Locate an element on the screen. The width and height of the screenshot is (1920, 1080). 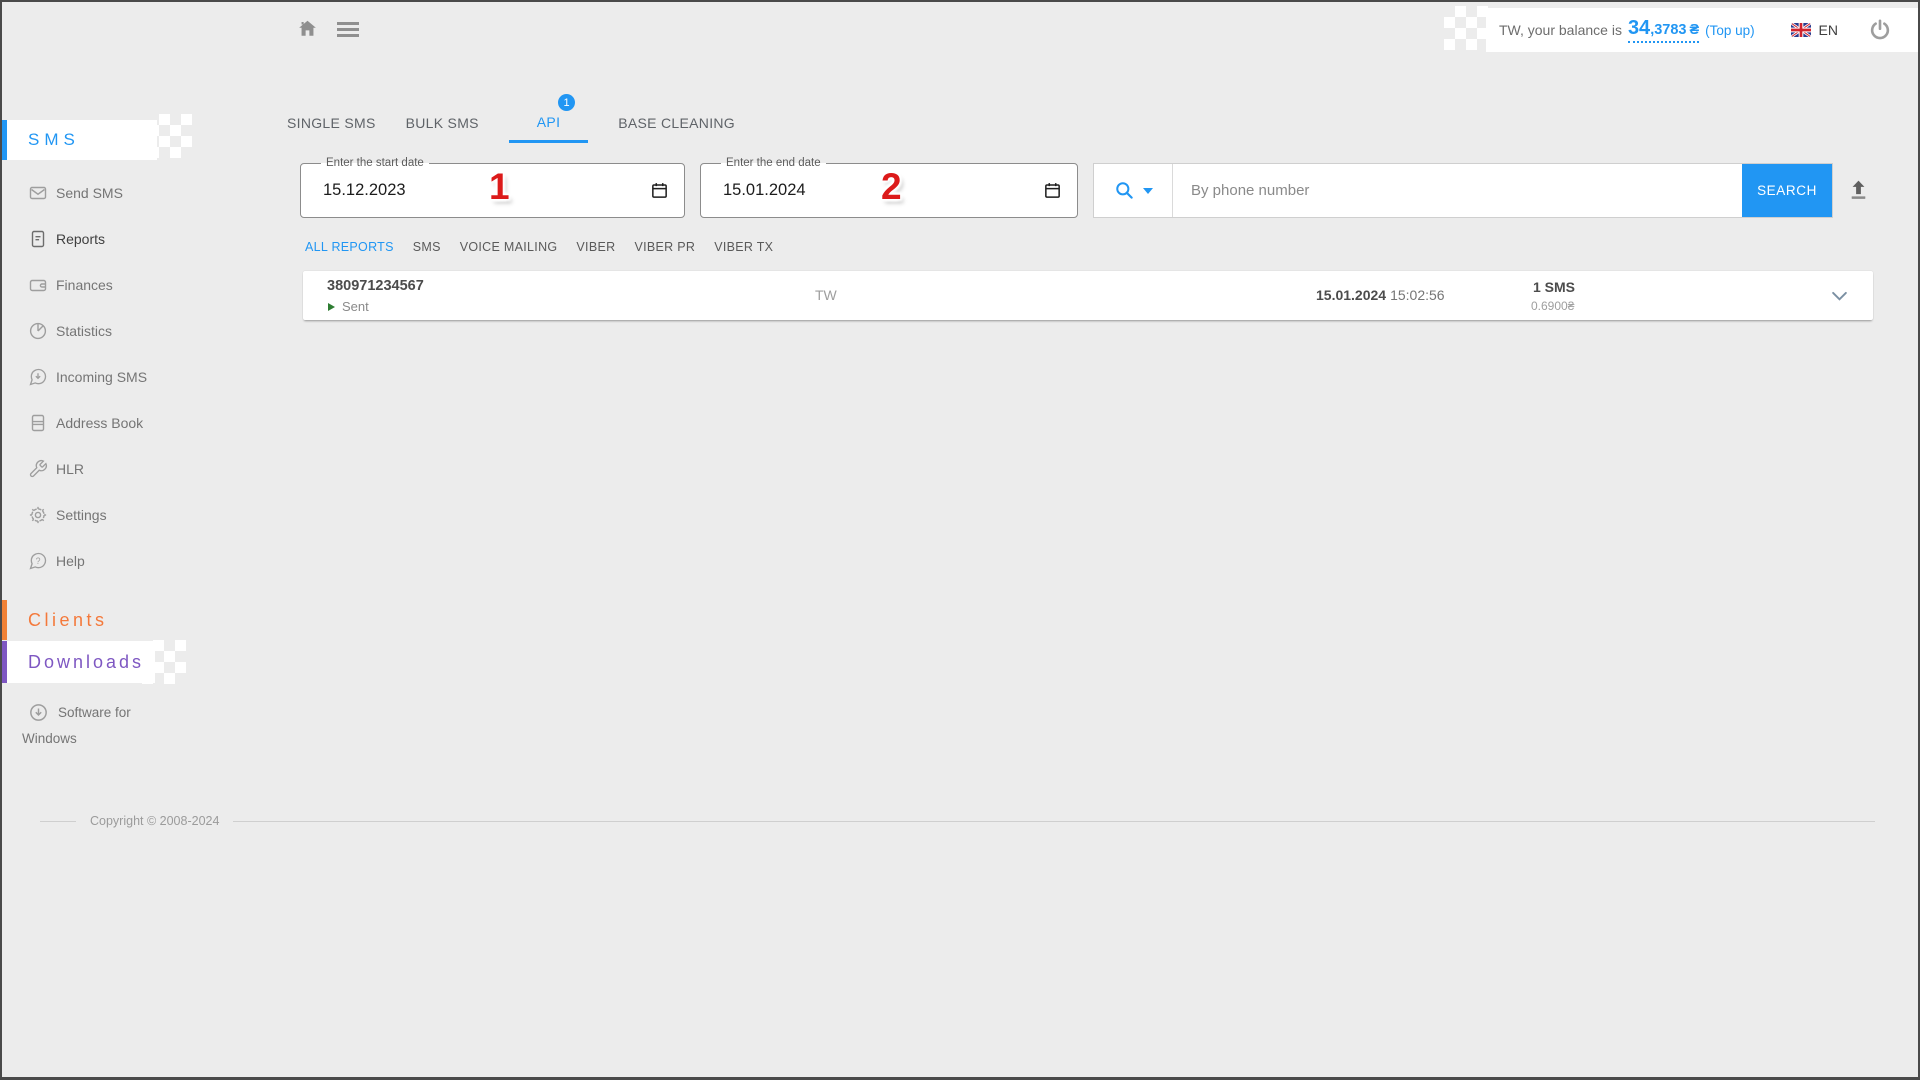
language-selector: EN is located at coordinates (1814, 30).